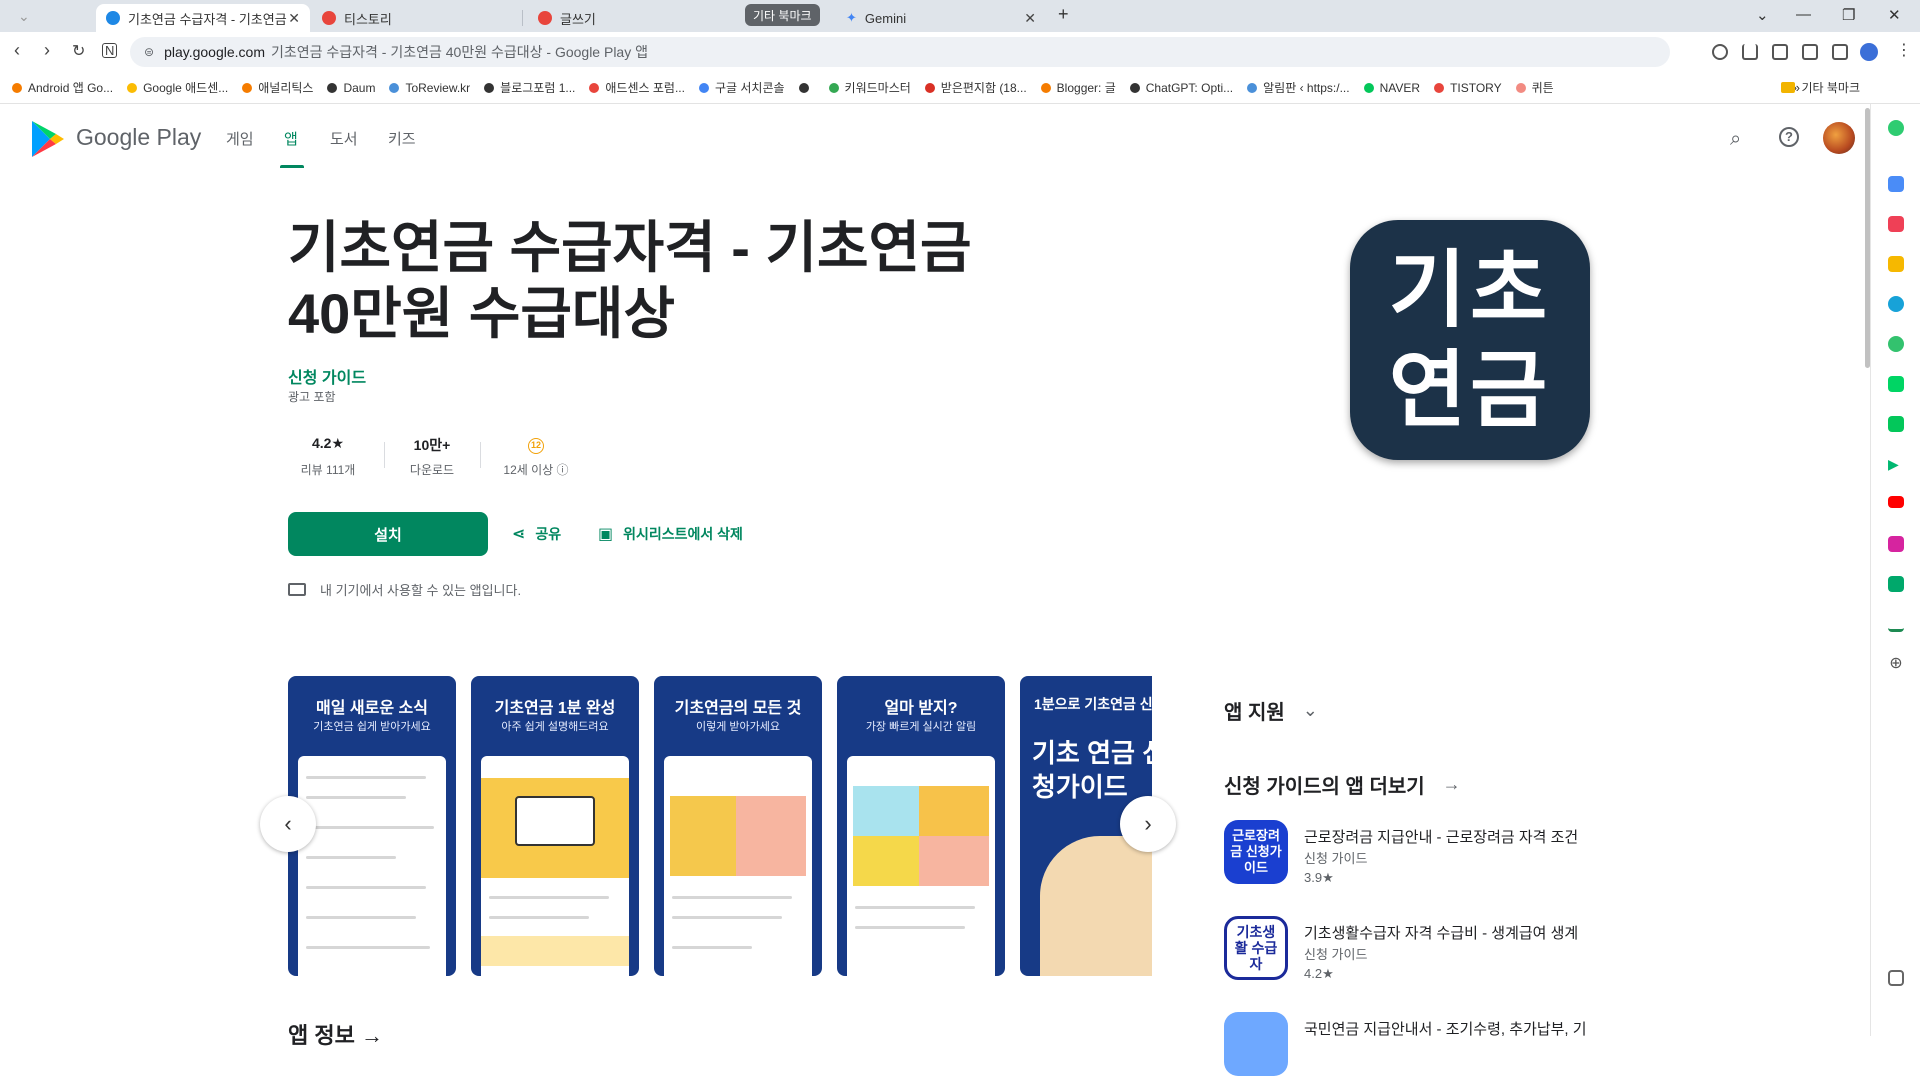 The width and height of the screenshot is (1920, 1080). What do you see at coordinates (1780, 52) in the screenshot?
I see `screen-cast-icon` at bounding box center [1780, 52].